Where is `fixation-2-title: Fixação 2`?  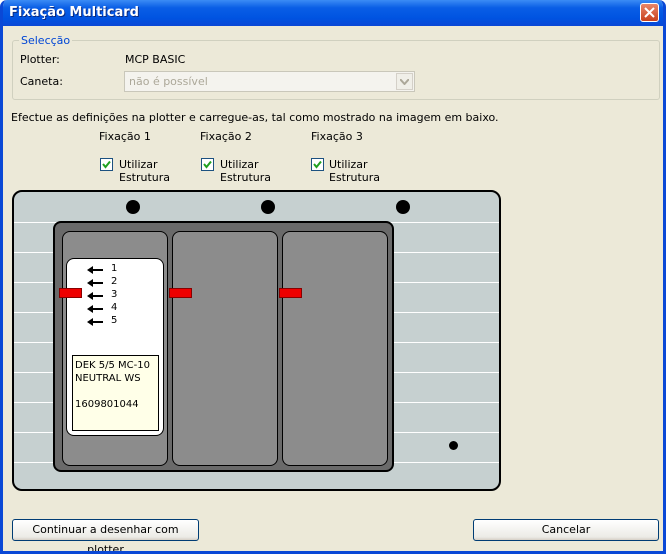
fixation-2-title: Fixação 2 is located at coordinates (226, 136).